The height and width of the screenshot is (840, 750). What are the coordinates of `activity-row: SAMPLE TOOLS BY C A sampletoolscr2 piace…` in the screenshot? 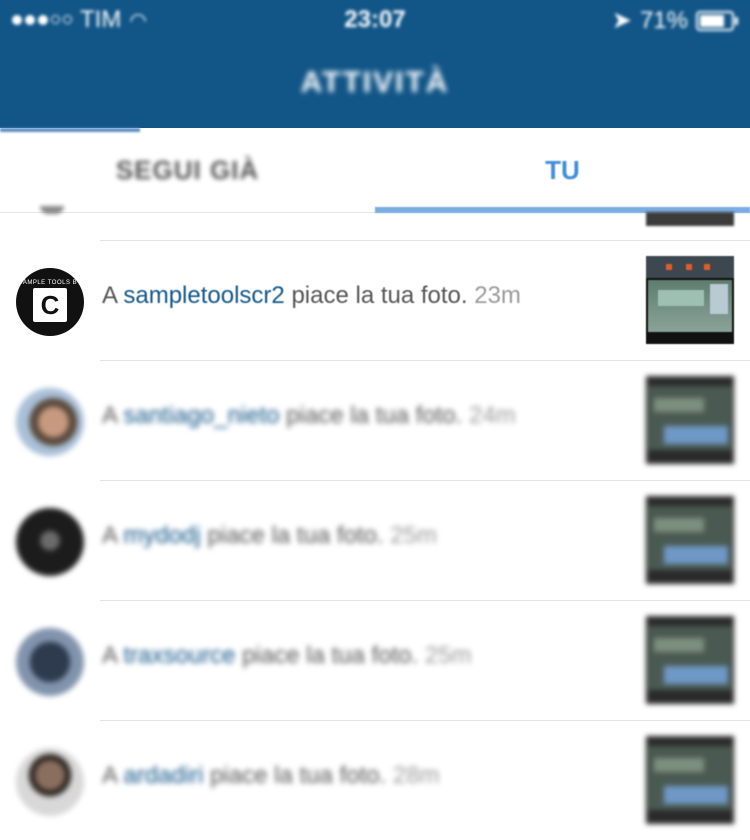 It's located at (375, 300).